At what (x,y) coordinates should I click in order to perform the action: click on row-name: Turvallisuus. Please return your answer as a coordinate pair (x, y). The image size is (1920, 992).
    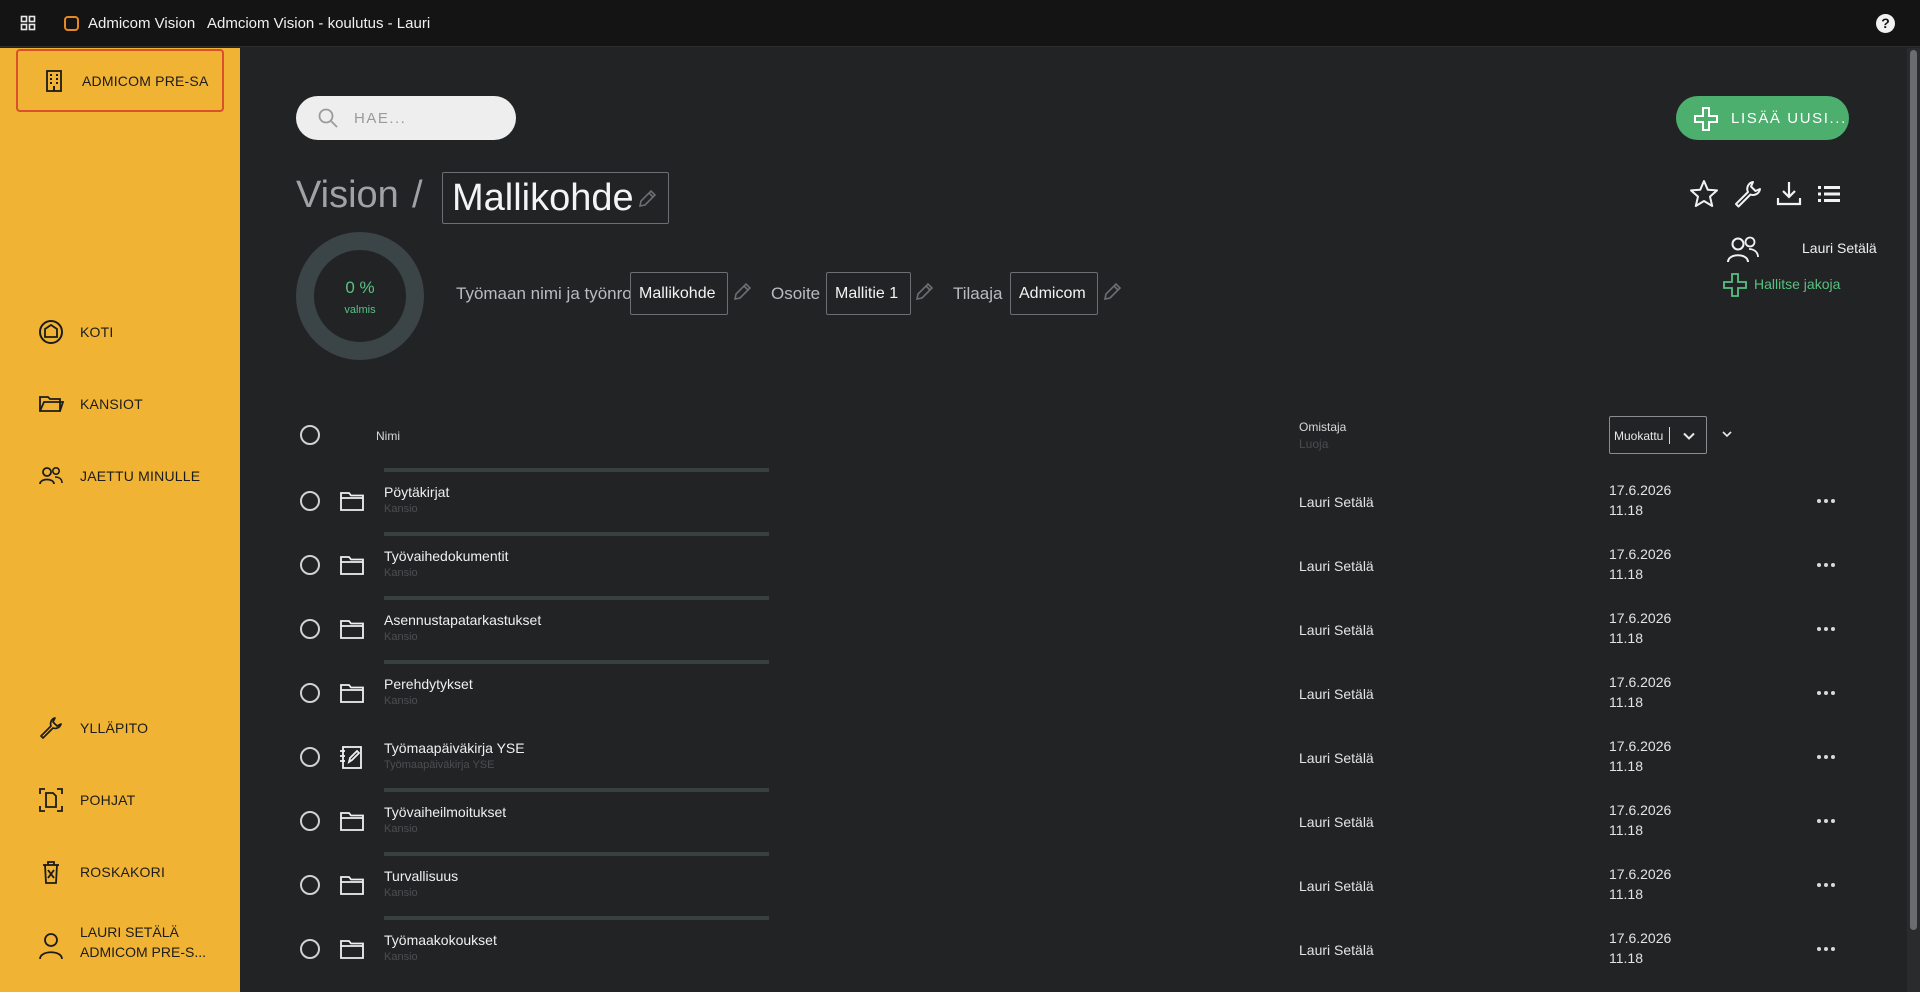
    Looking at the image, I should click on (421, 876).